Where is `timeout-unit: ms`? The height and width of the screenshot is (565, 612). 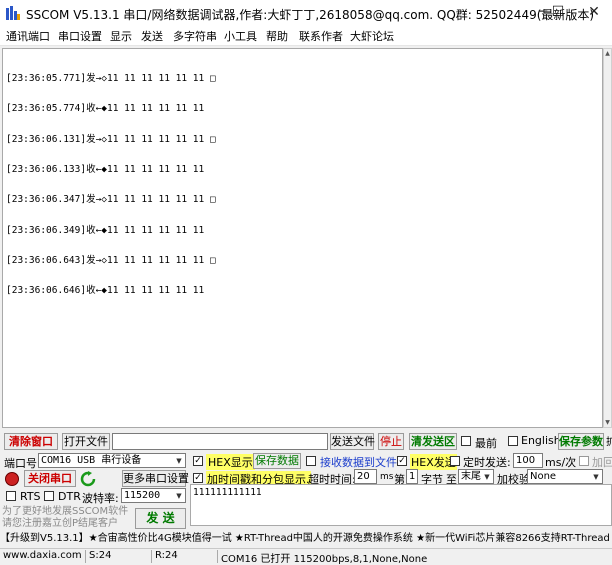 timeout-unit: ms is located at coordinates (387, 477).